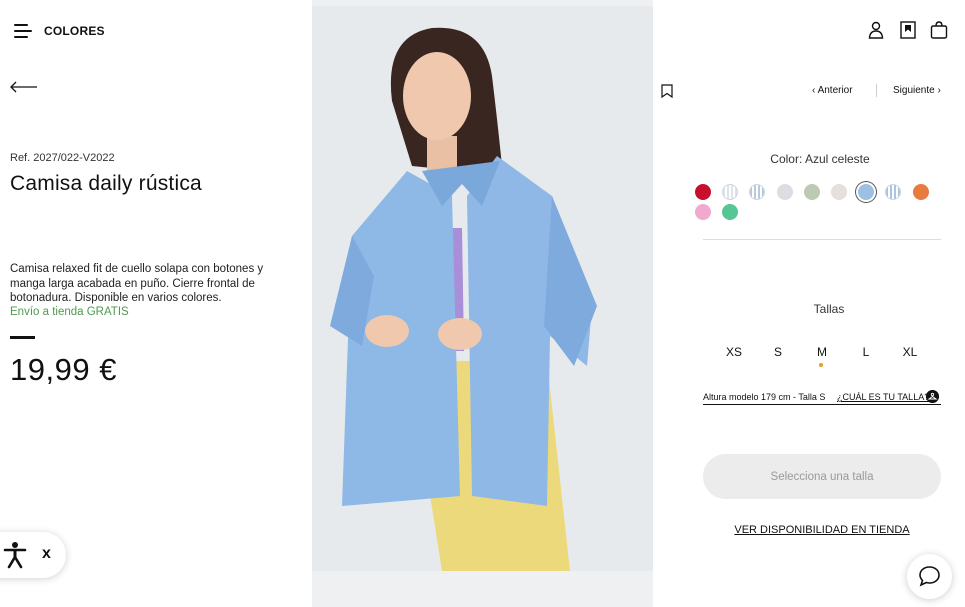 The width and height of the screenshot is (965, 607). What do you see at coordinates (703, 212) in the screenshot?
I see `color-swatch-pink` at bounding box center [703, 212].